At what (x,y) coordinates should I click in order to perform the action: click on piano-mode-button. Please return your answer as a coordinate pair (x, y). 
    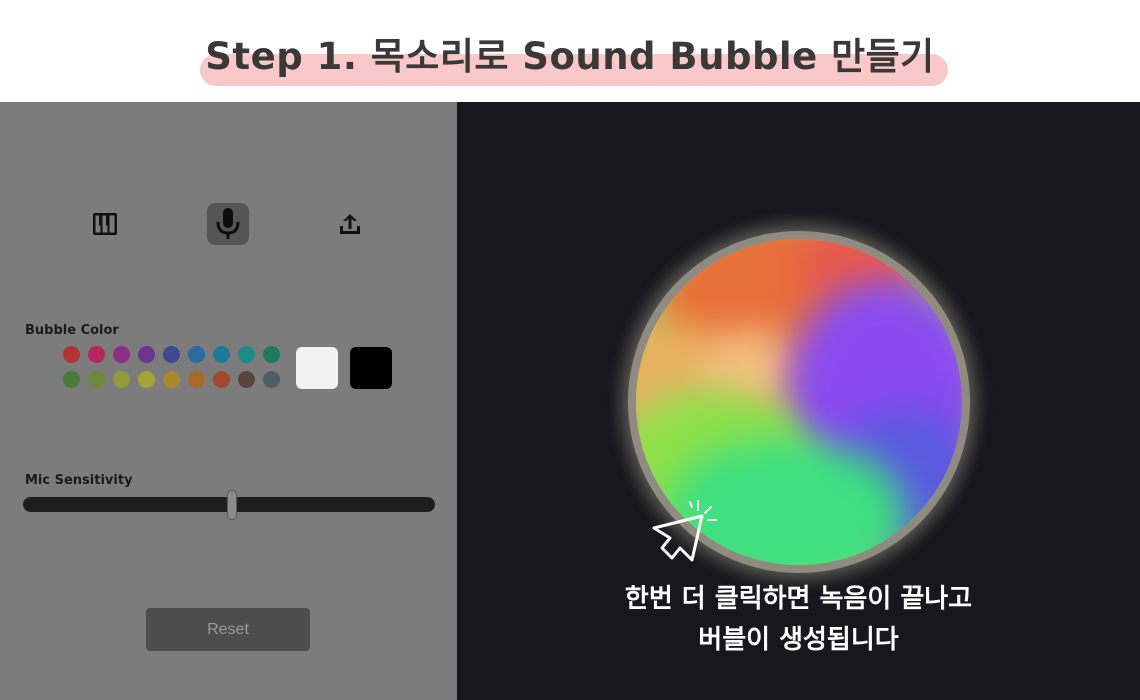
    Looking at the image, I should click on (105, 224).